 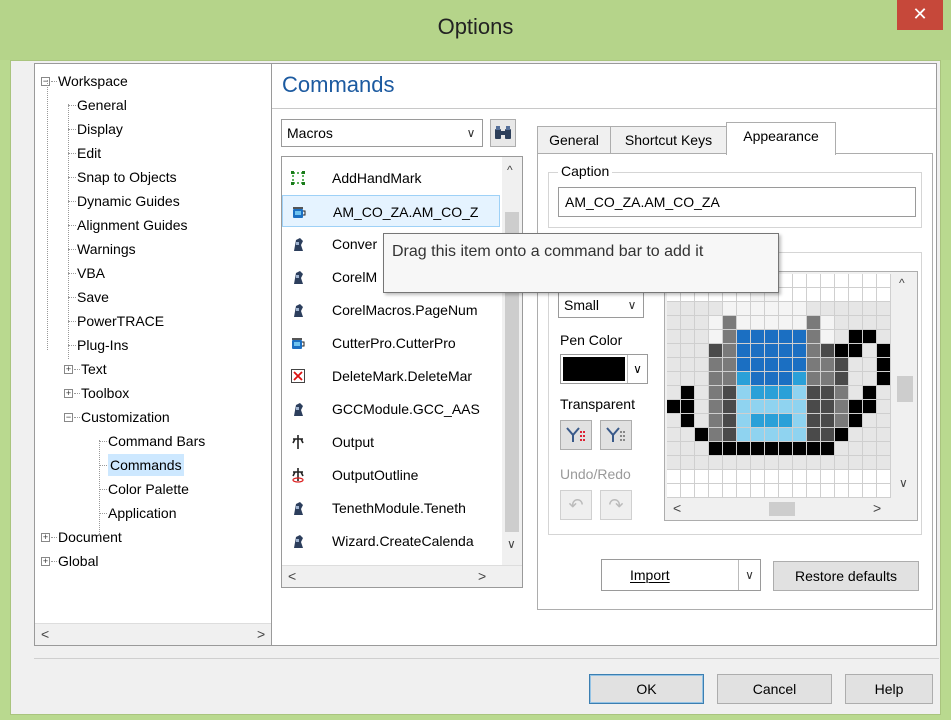 What do you see at coordinates (154, 465) in the screenshot?
I see `tree-item-commands: Commands` at bounding box center [154, 465].